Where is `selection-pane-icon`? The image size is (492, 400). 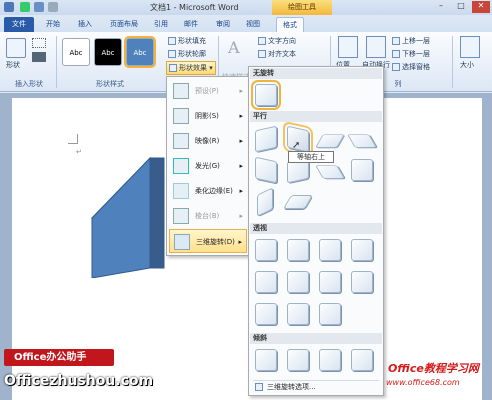
selection-pane-icon is located at coordinates (396, 67).